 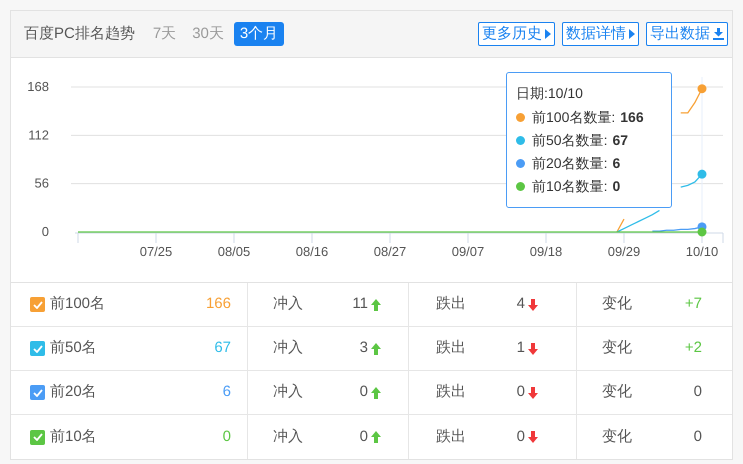 I want to click on action-button: 数据详情, so click(x=600, y=34).